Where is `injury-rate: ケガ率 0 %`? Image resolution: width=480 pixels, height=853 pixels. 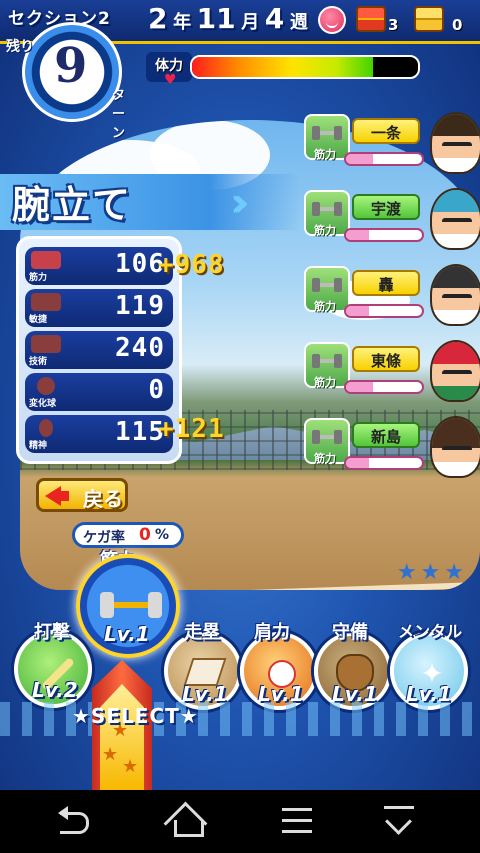
injury-rate: ケガ率 0 % is located at coordinates (128, 535).